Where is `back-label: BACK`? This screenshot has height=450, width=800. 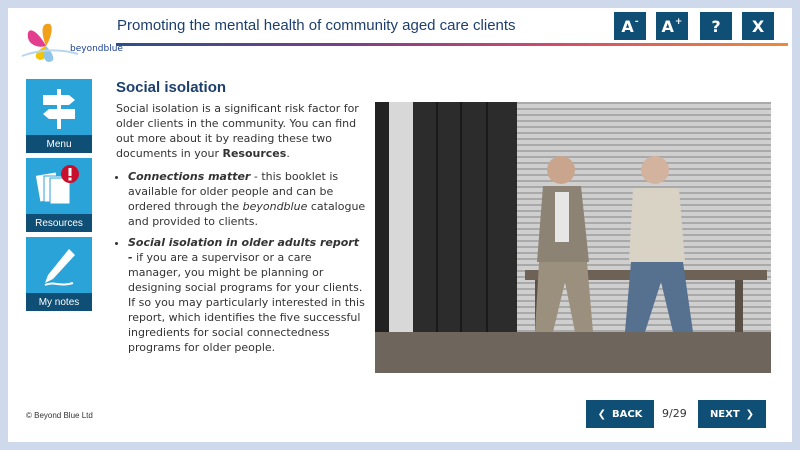
back-label: BACK is located at coordinates (627, 414).